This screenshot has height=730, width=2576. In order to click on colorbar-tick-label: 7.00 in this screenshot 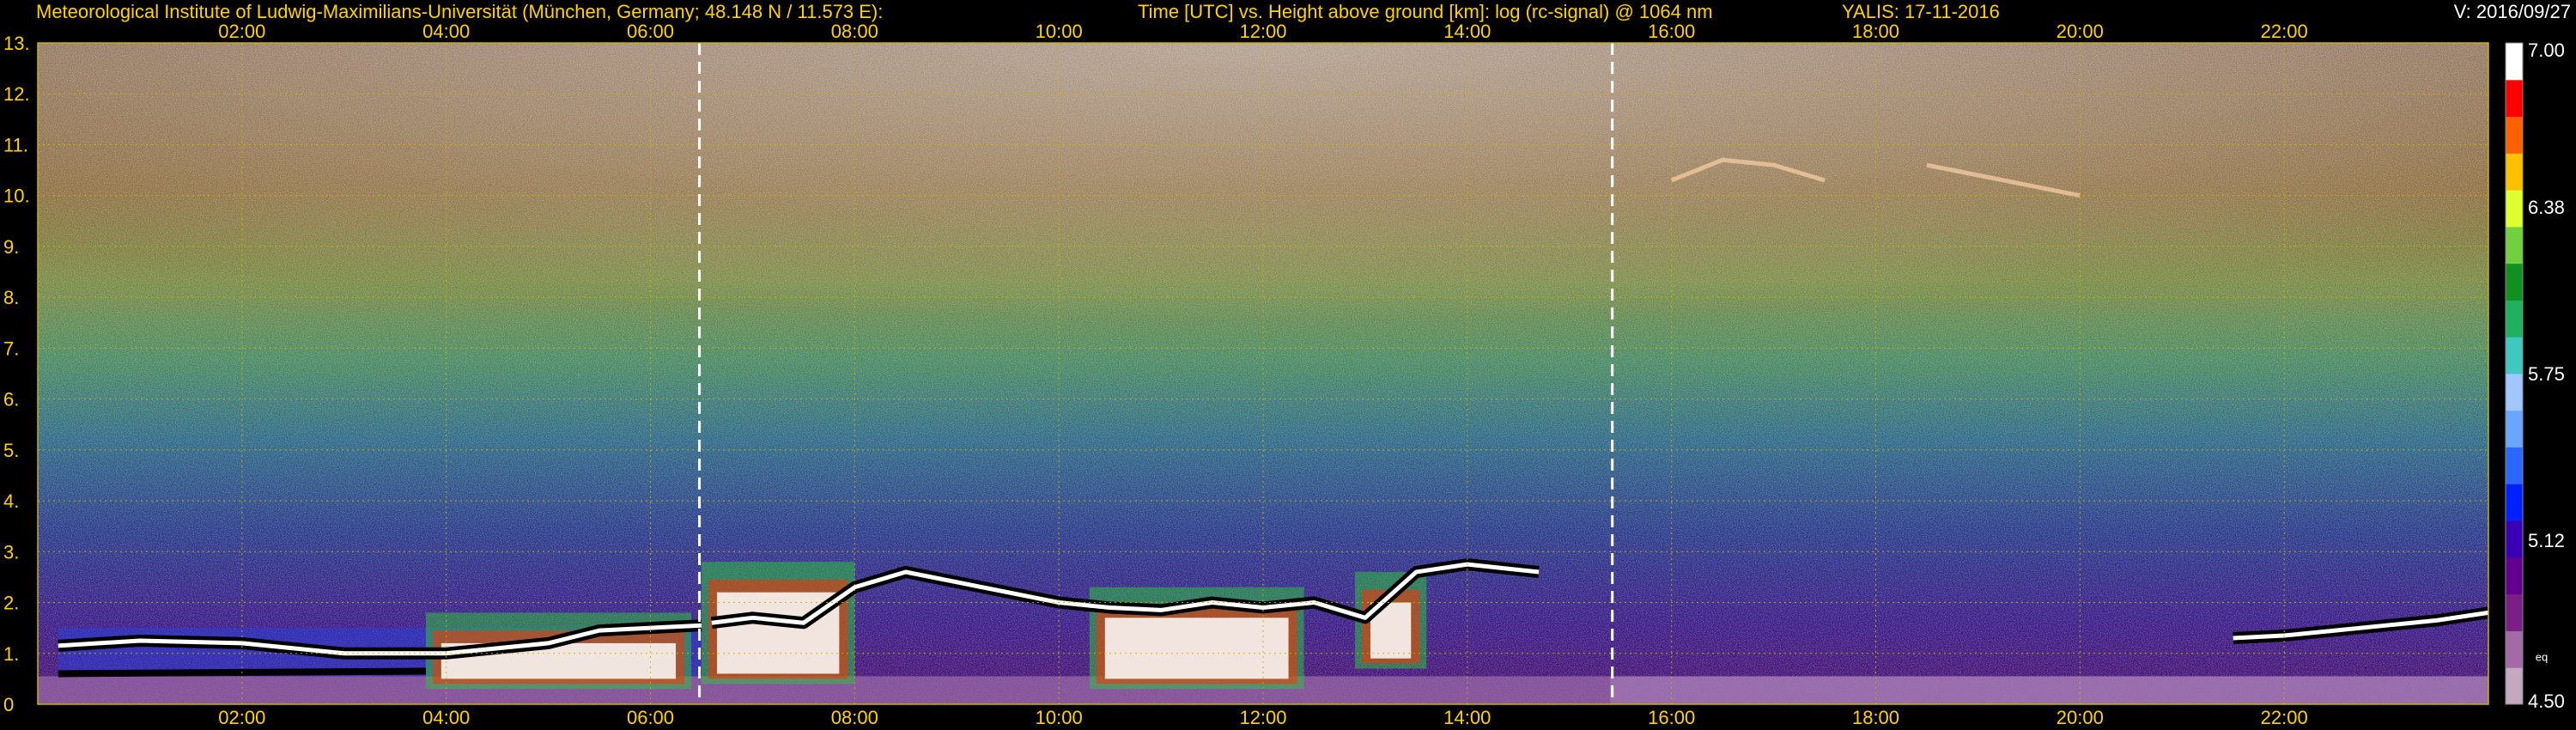, I will do `click(2546, 50)`.